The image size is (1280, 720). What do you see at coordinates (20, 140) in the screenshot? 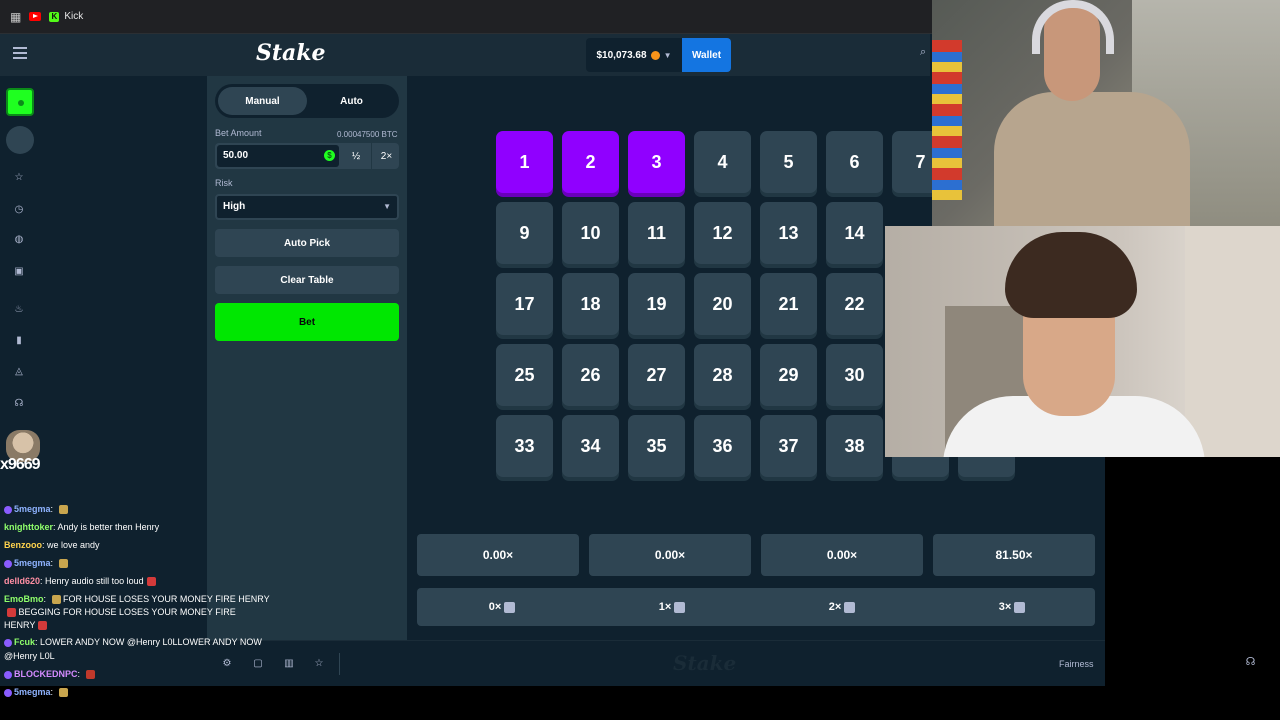
I see `sports-icon` at bounding box center [20, 140].